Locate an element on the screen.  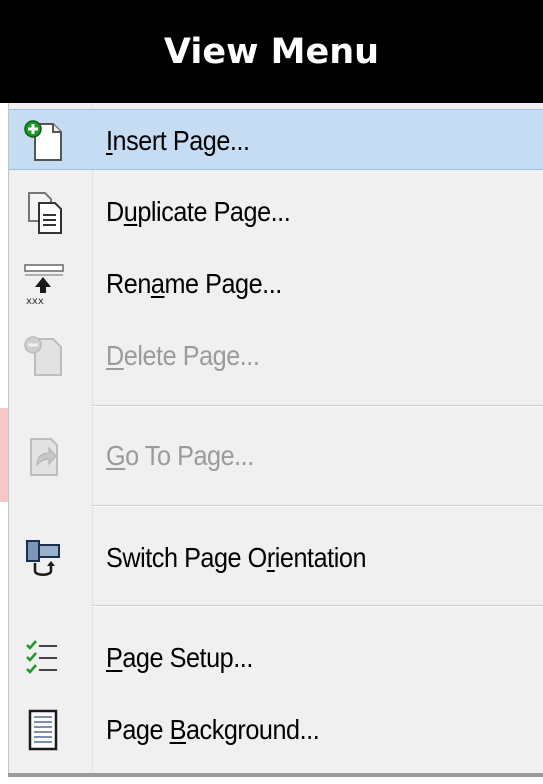
svg-text: xxx is located at coordinates (35, 301).